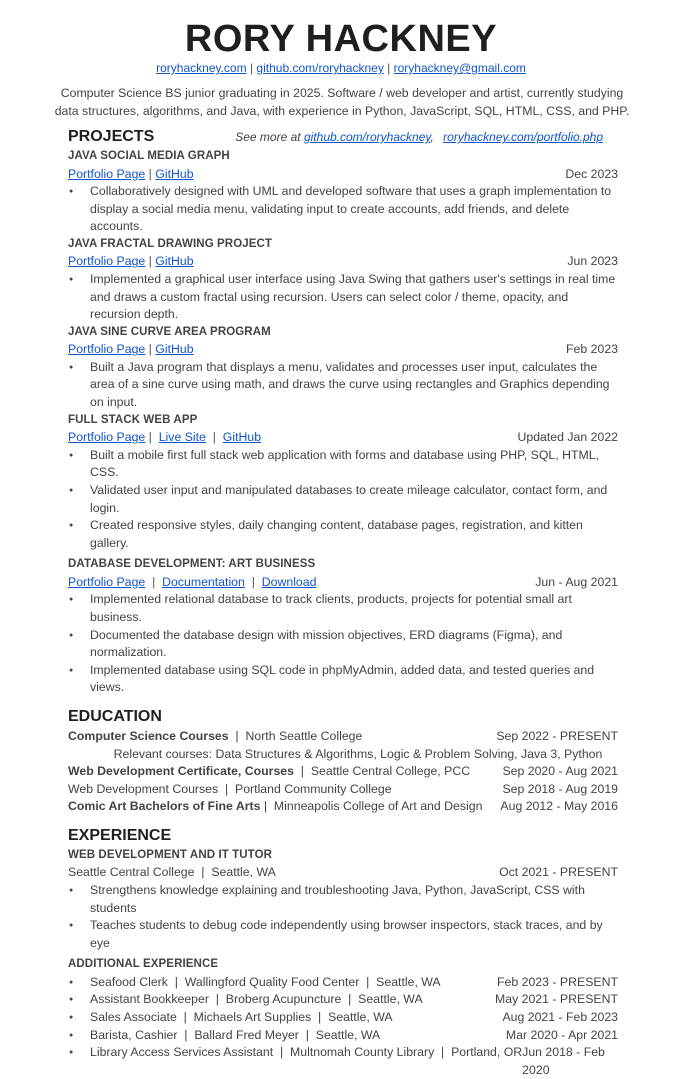 The width and height of the screenshot is (682, 1079). Describe the element at coordinates (120, 835) in the screenshot. I see `section-title-experience: EXPERIENCE` at that location.